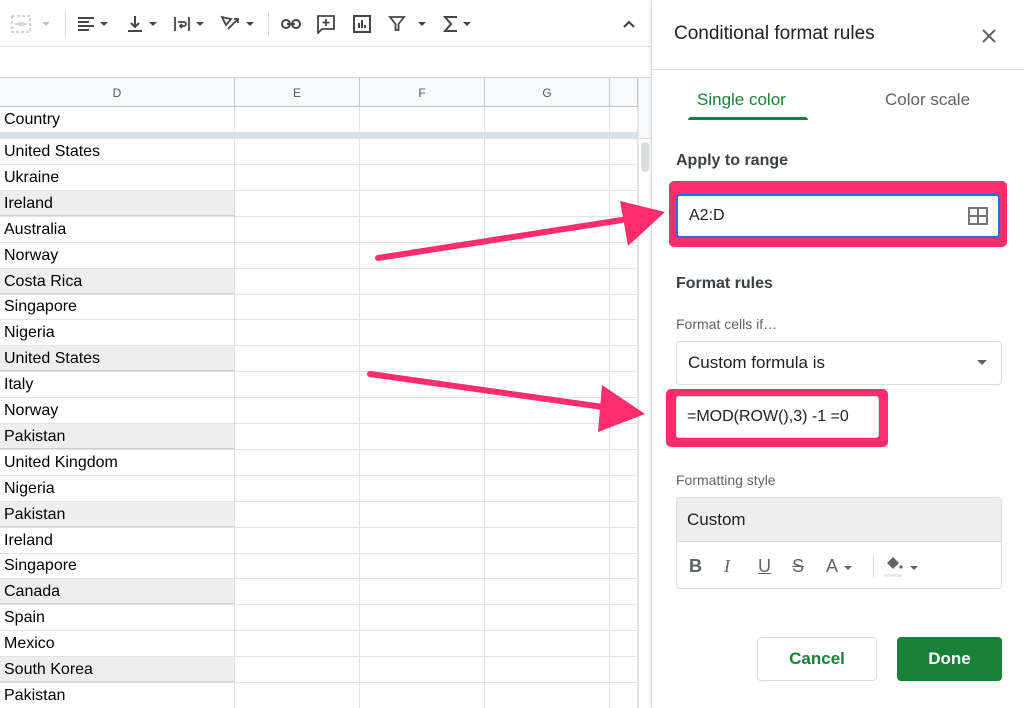  Describe the element at coordinates (407, 24) in the screenshot. I see `filter-button` at that location.